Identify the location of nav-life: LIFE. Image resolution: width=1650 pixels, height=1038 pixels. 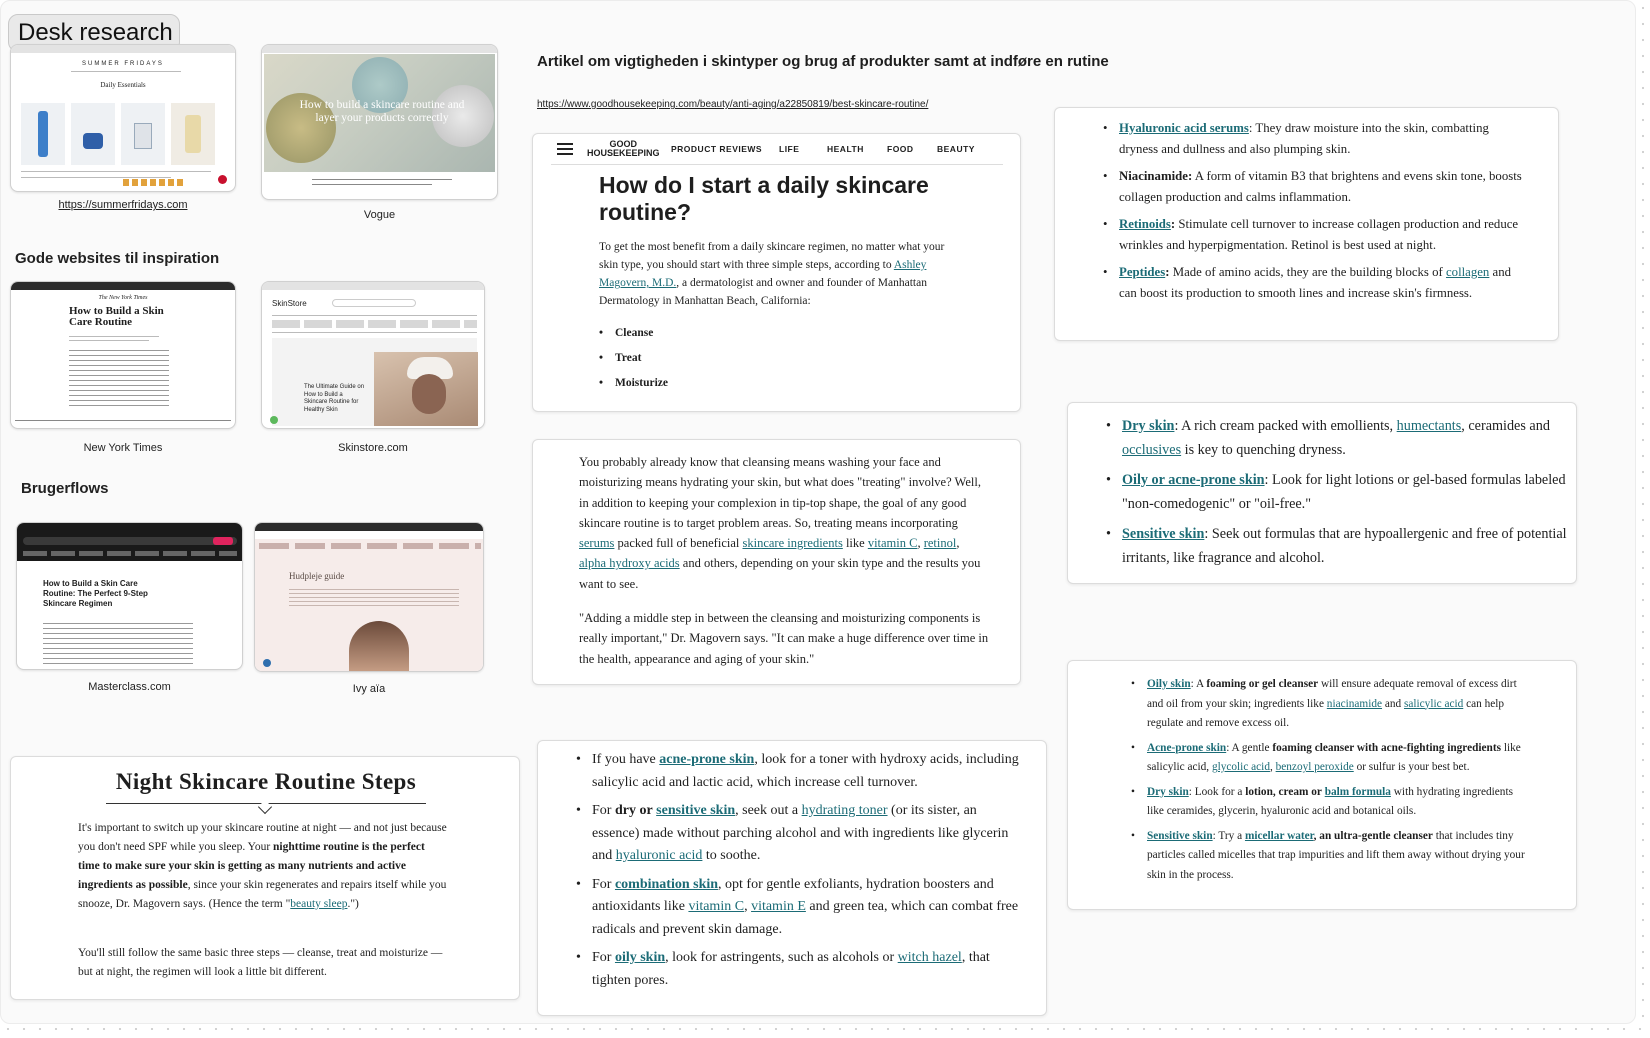
(789, 149).